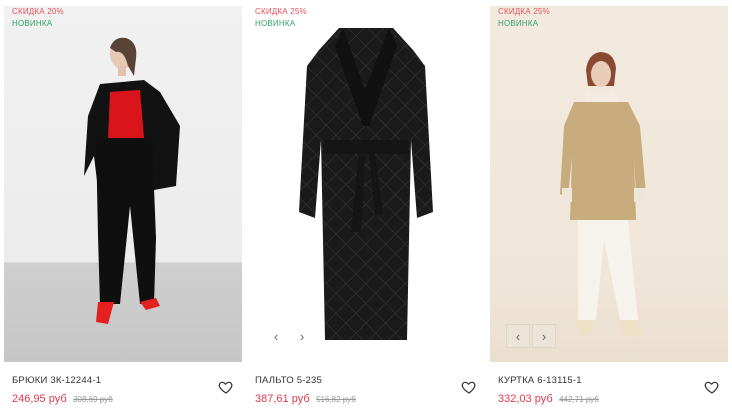  Describe the element at coordinates (93, 399) in the screenshot. I see `old-price: 308,69 руб` at that location.